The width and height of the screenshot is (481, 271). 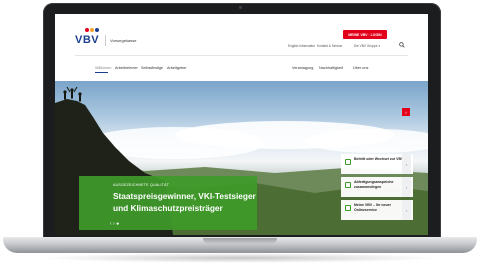 I want to click on logo-dots-icon, so click(x=95, y=30).